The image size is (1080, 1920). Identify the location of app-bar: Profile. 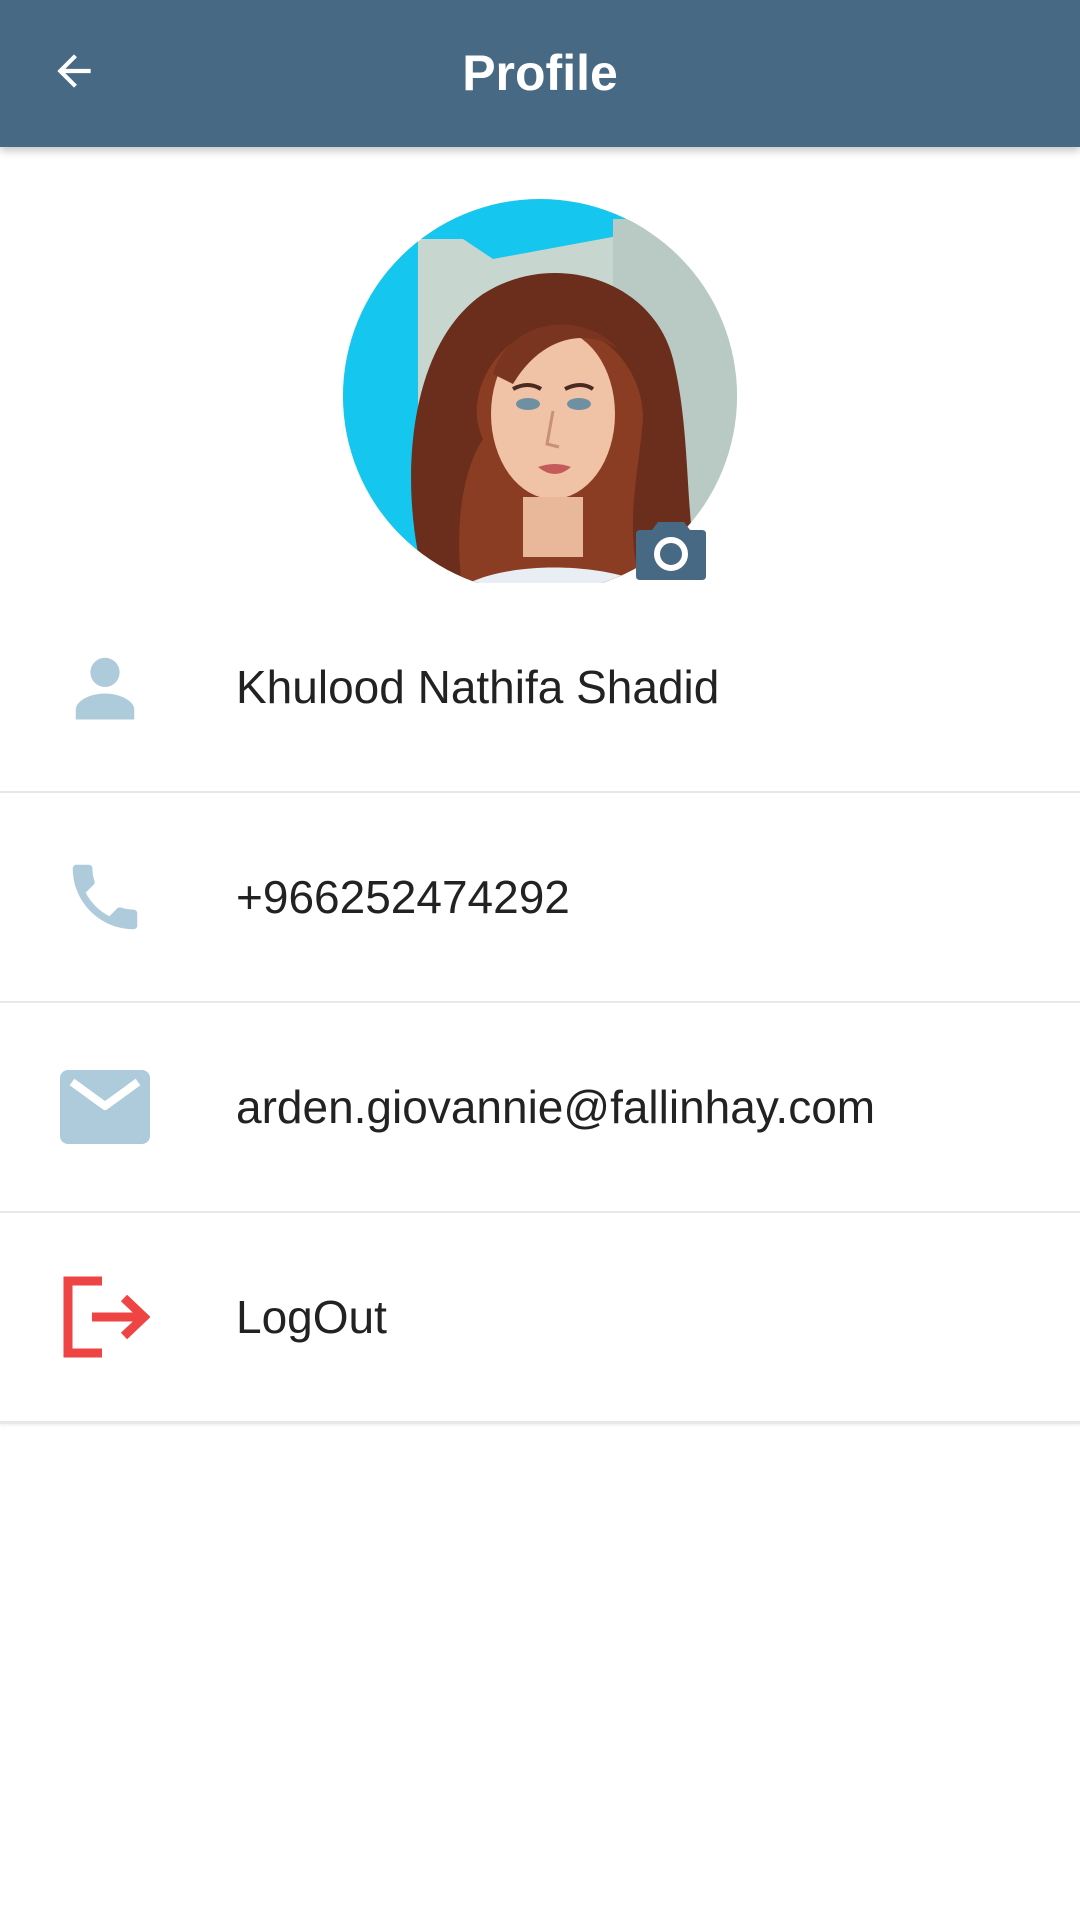
(540, 73).